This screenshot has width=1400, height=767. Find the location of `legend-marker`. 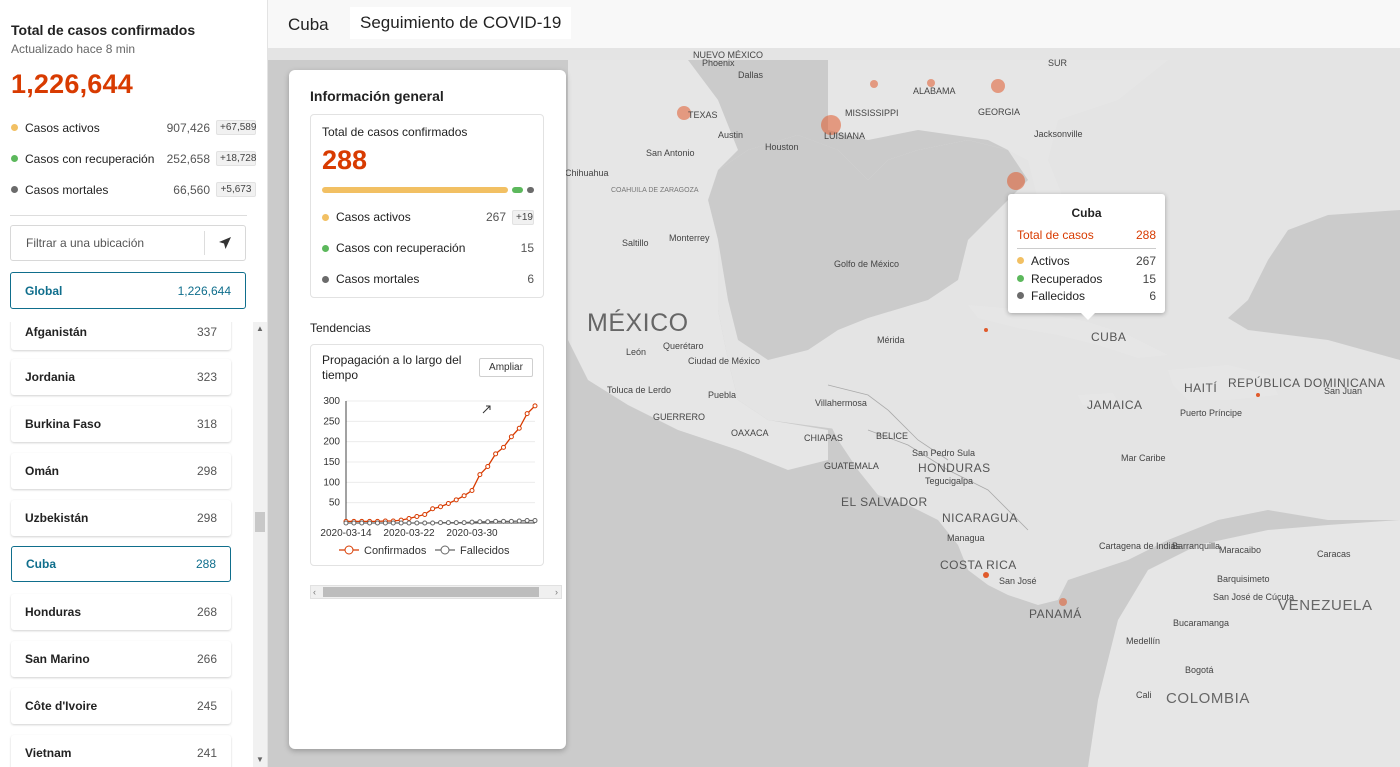

legend-marker is located at coordinates (445, 550).